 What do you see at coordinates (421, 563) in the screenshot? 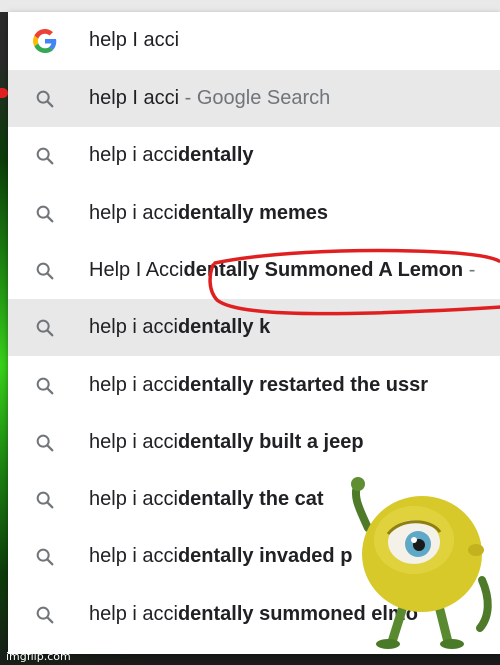
I see `lemon-mascot-image` at bounding box center [421, 563].